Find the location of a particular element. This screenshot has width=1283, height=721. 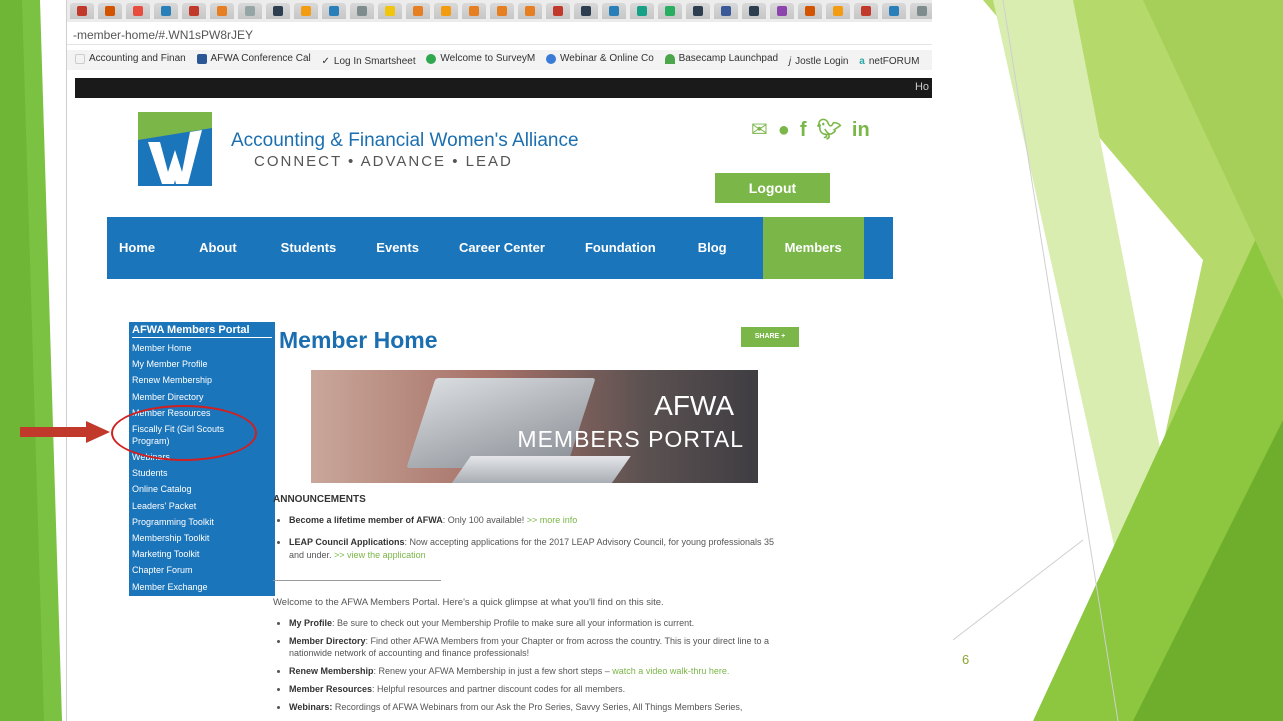

feature-title: My Profile is located at coordinates (311, 623).